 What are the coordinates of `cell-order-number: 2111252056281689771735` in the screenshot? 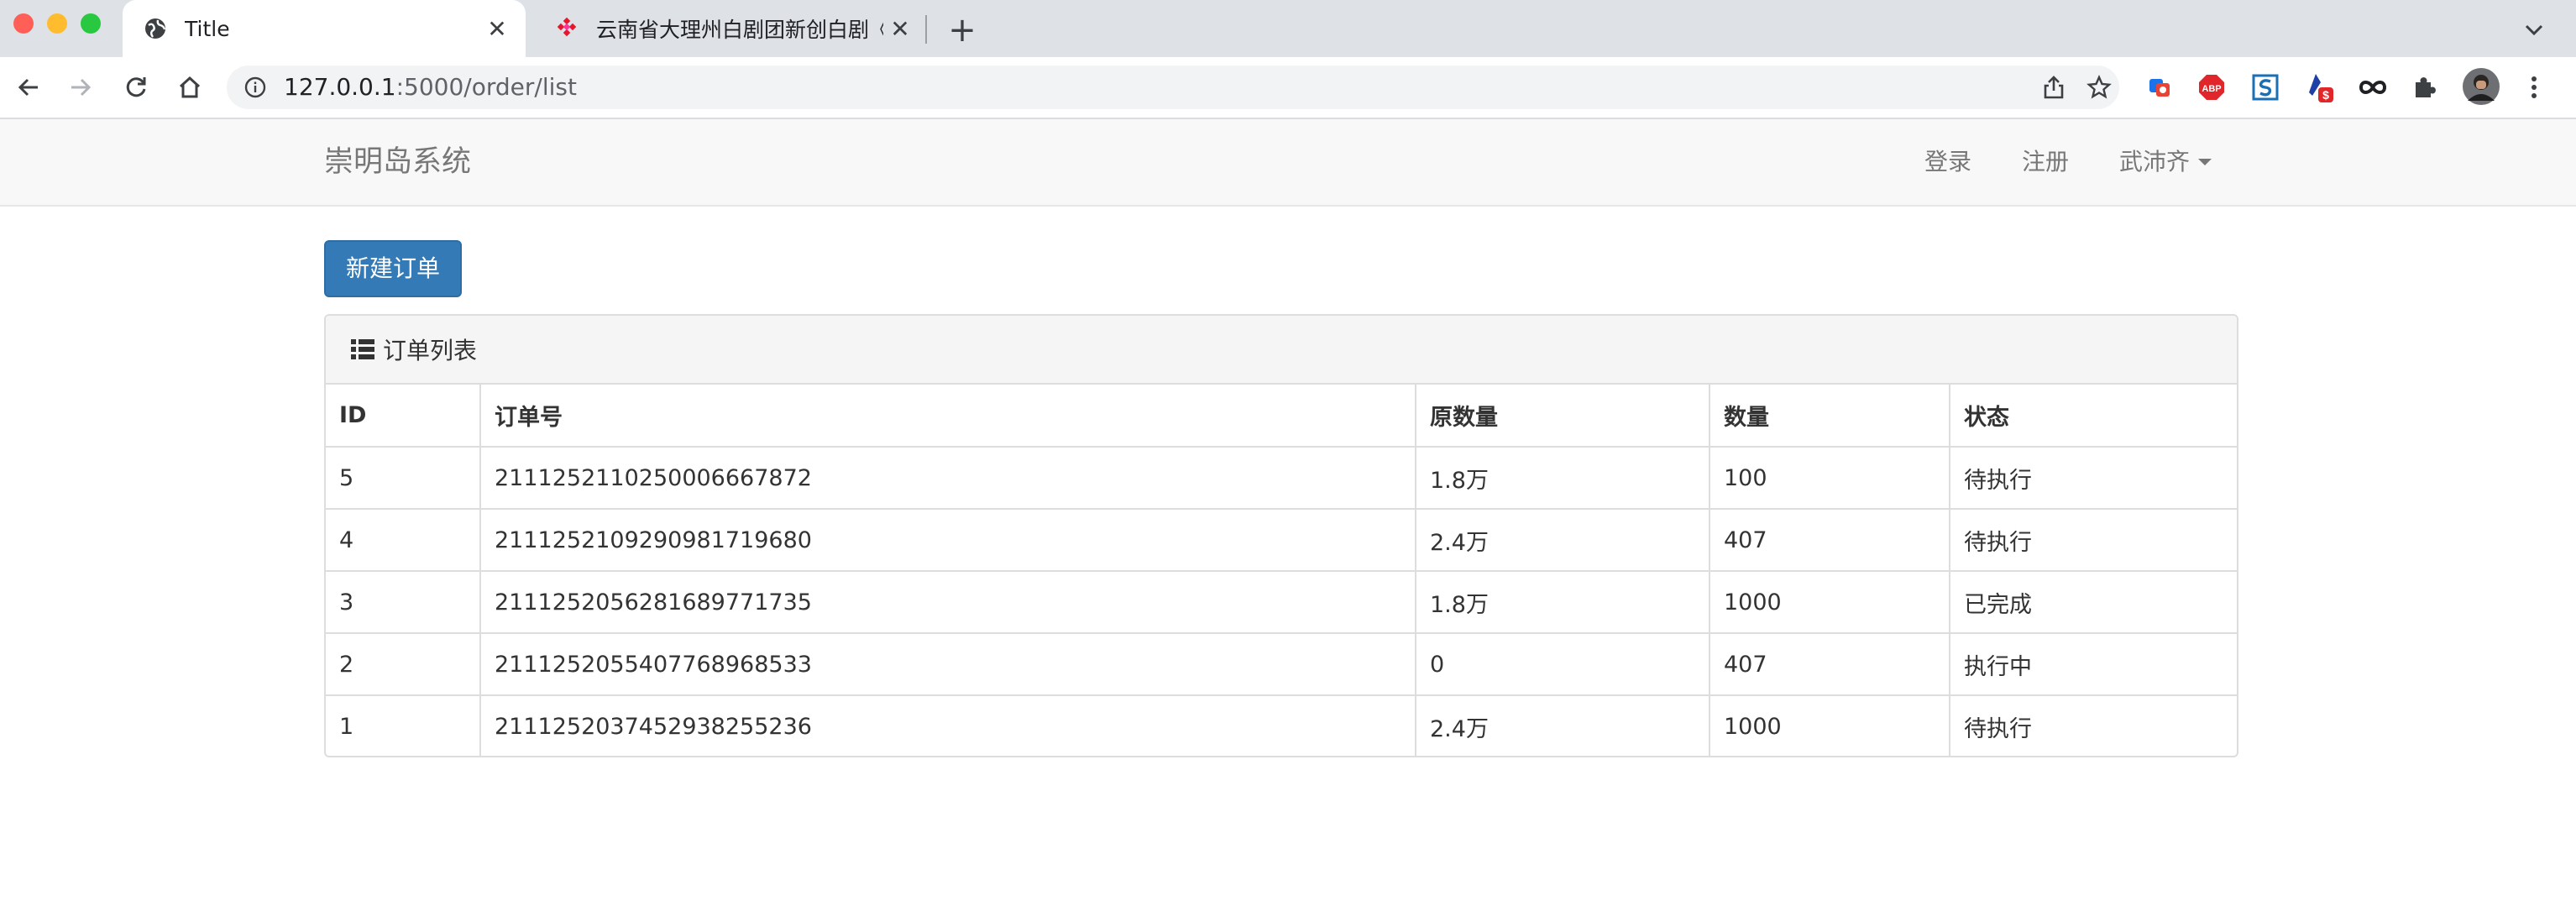 It's located at (948, 602).